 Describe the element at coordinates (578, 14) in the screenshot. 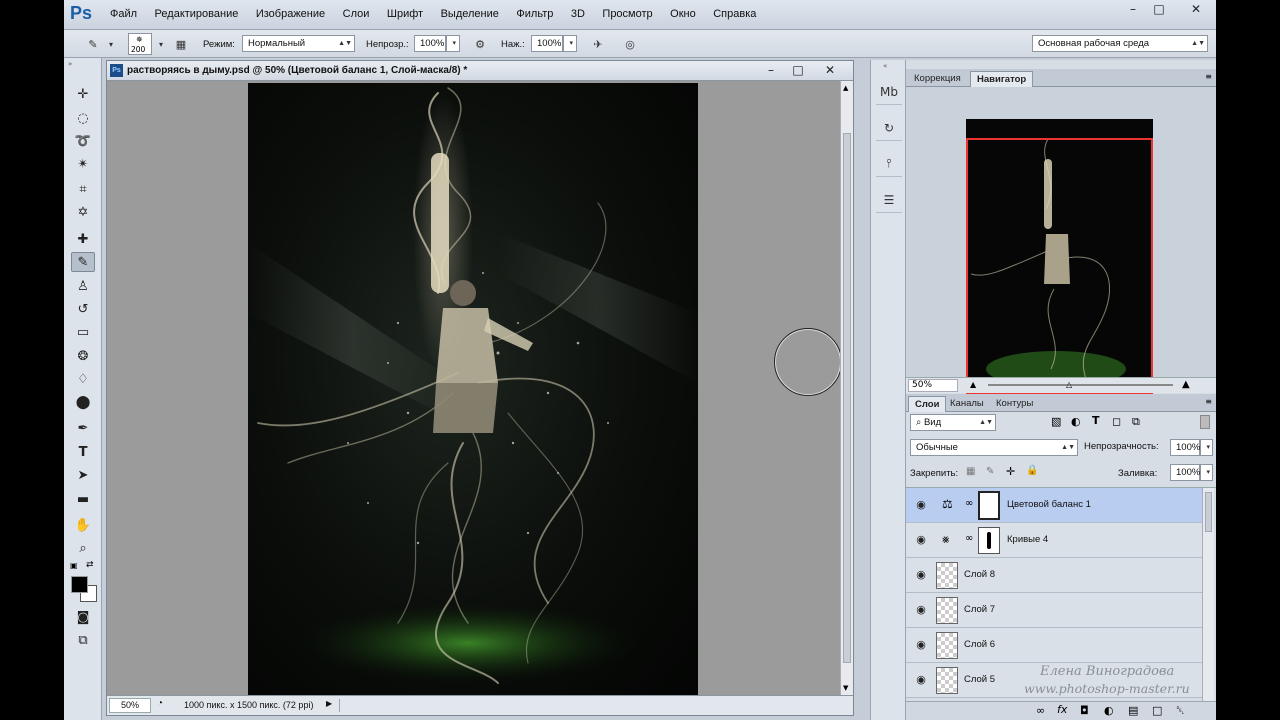

I see `menu-3d: 3D` at that location.